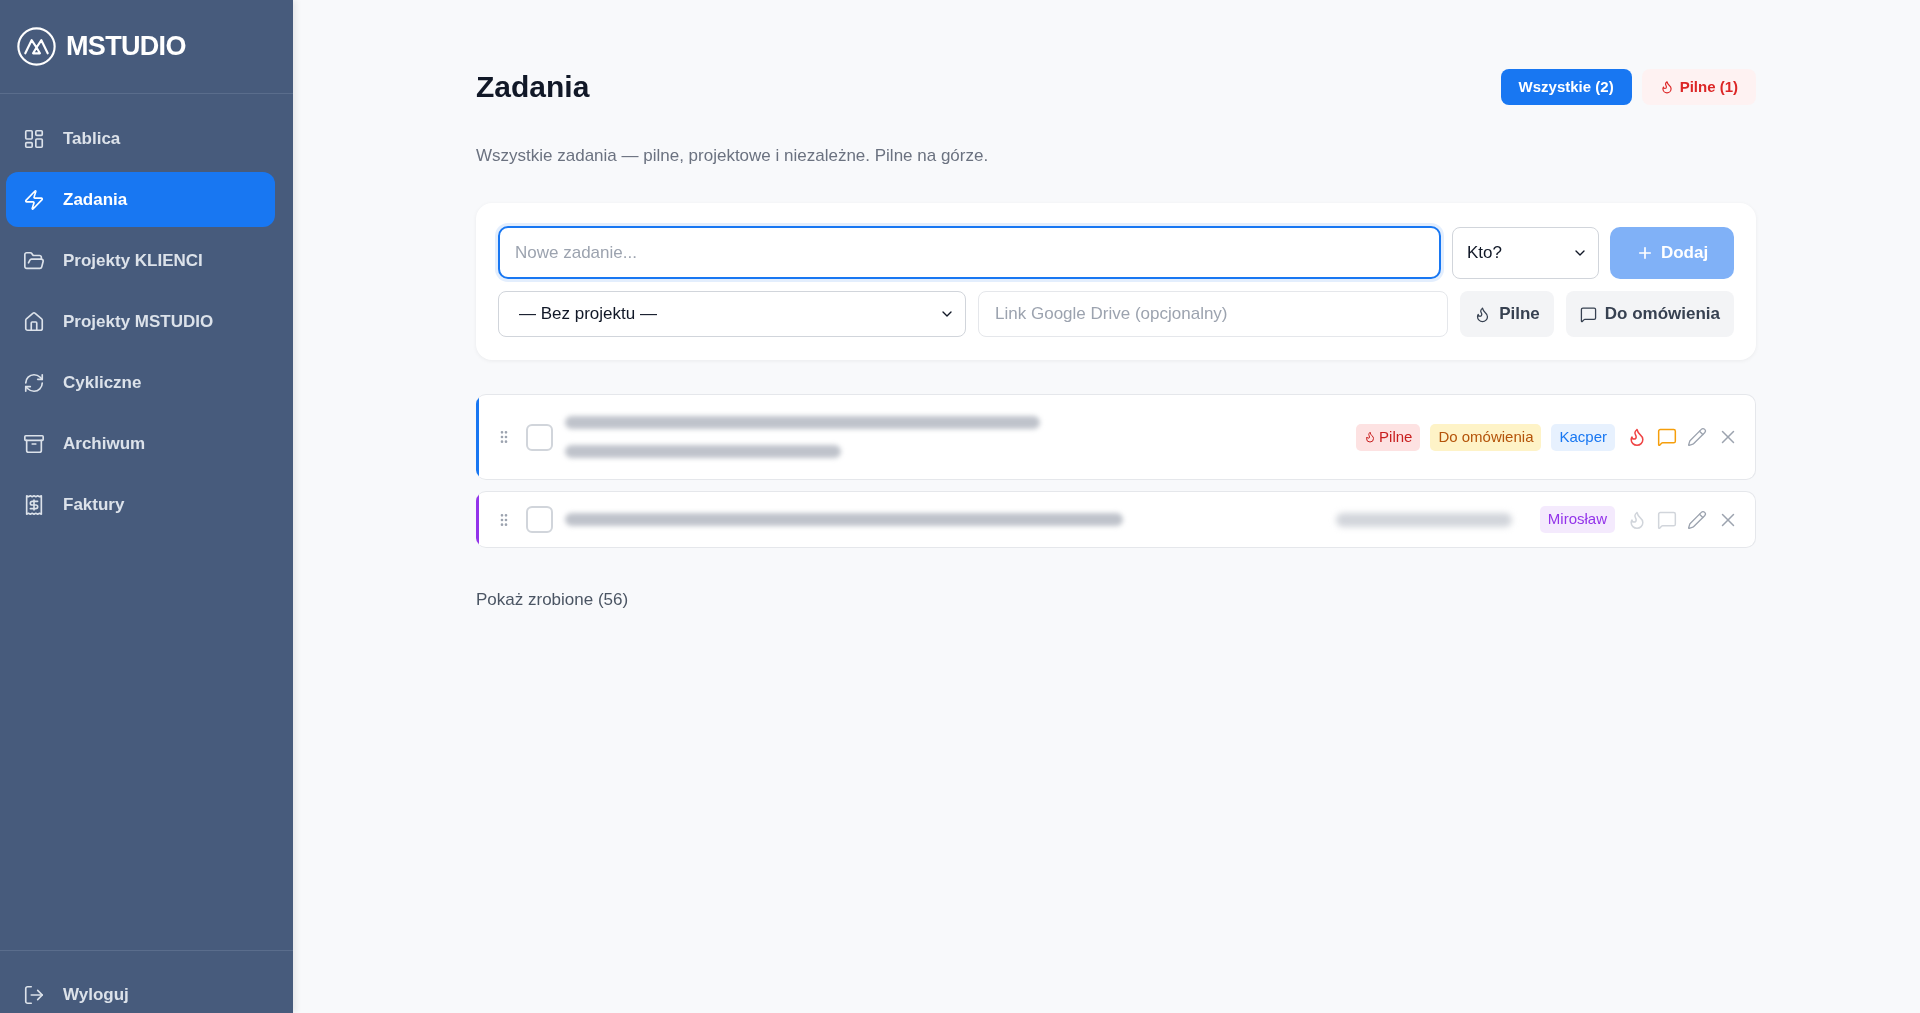 This screenshot has width=1920, height=1013. Describe the element at coordinates (126, 47) in the screenshot. I see `brand-name: MSTUDIO` at that location.